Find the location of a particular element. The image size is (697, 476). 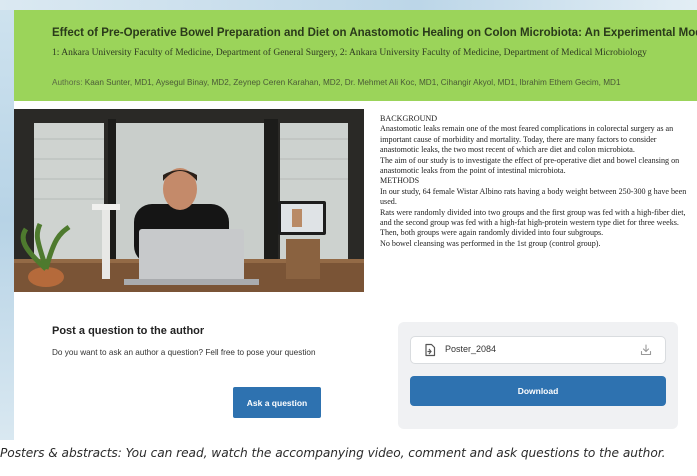

page-background is located at coordinates (7, 220).